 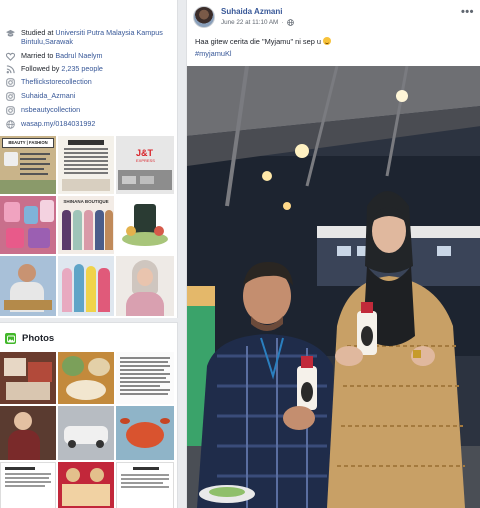 I want to click on photo-thumb-7-doc, so click(x=28, y=485).